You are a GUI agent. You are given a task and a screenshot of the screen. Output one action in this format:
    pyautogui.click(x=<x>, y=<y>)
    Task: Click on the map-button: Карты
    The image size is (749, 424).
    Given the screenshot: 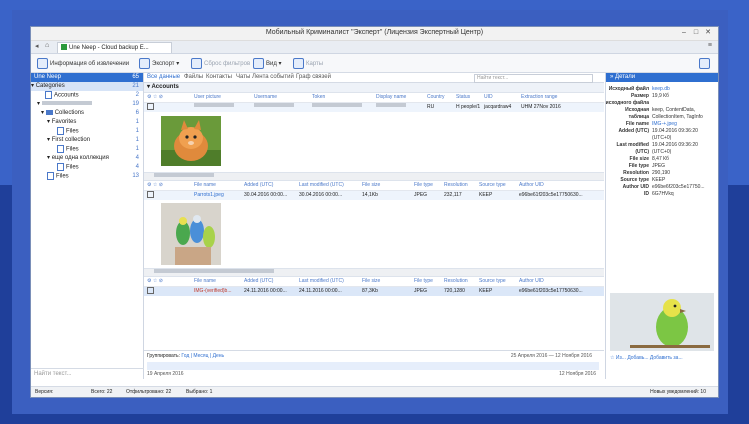 What is the action you would take?
    pyautogui.click(x=308, y=63)
    